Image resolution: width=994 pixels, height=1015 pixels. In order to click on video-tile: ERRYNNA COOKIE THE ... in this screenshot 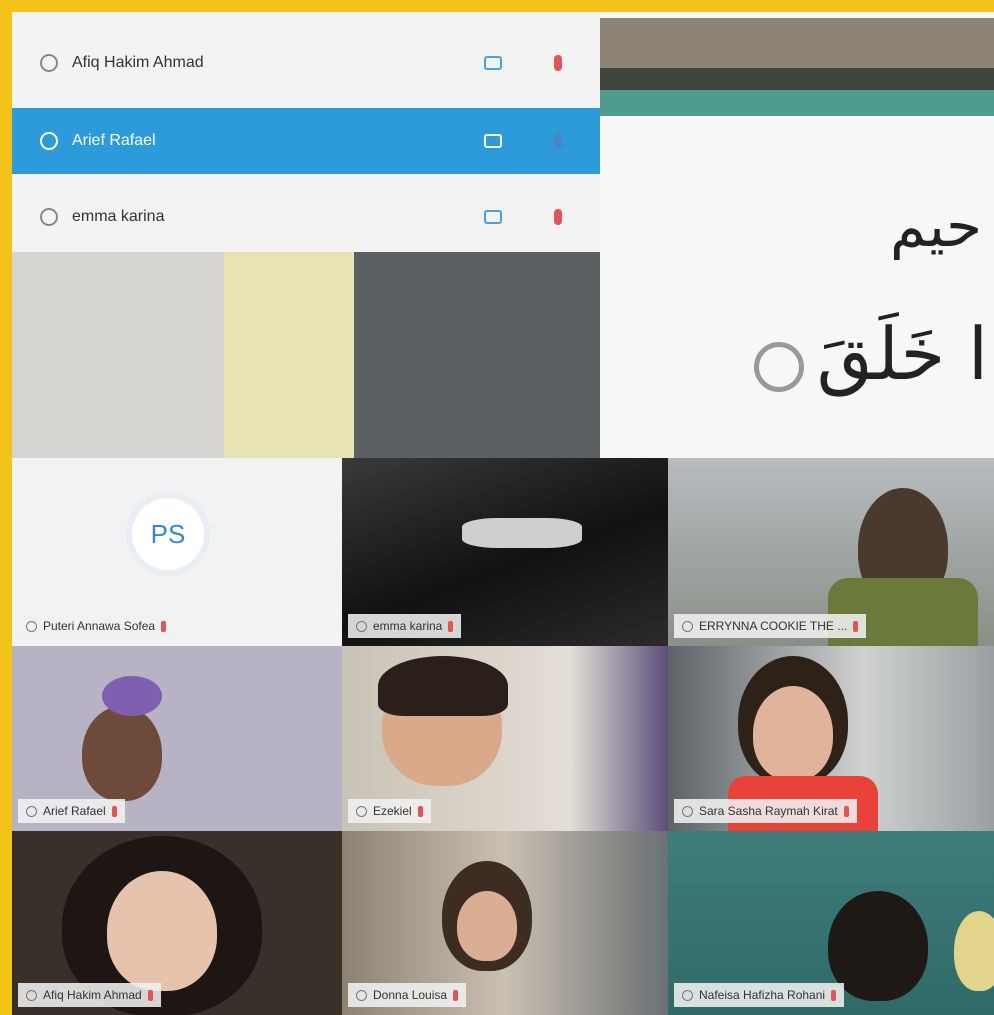, I will do `click(831, 552)`.